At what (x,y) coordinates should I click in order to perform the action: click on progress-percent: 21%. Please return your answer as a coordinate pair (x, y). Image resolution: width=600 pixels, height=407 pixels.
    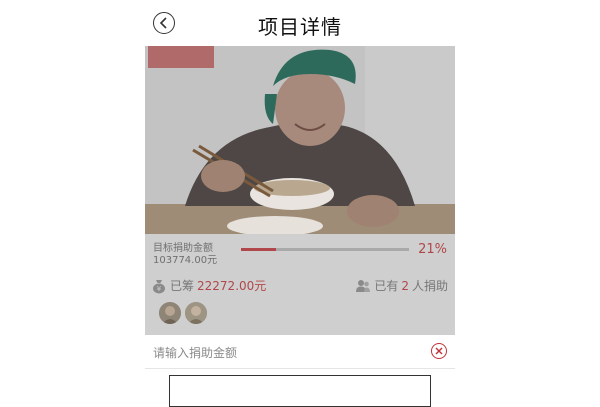
    Looking at the image, I should click on (432, 249).